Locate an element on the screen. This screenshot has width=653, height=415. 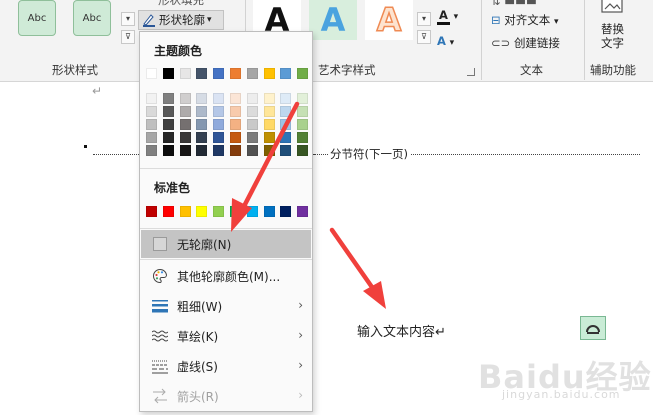
create-link-button: ⊂⊃ 创建链接 is located at coordinates (525, 43).